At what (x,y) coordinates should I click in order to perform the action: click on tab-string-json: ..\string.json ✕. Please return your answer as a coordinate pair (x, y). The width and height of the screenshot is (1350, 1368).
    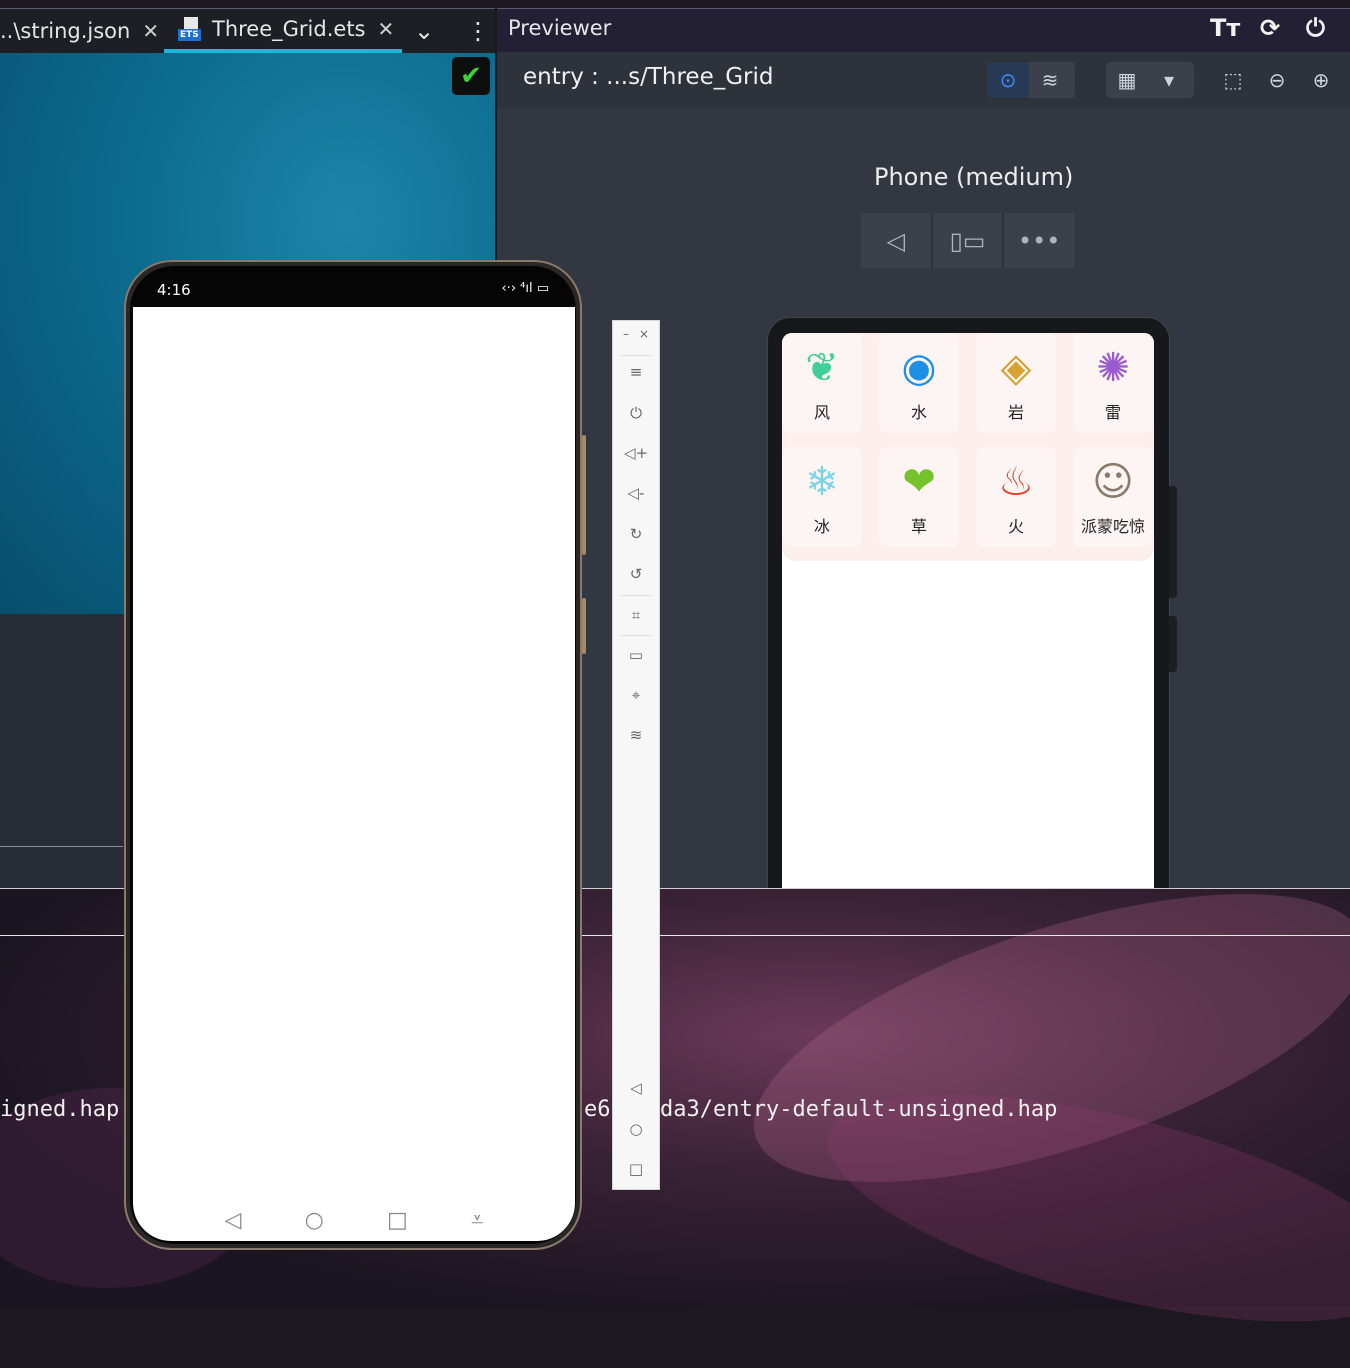
    Looking at the image, I should click on (79, 31).